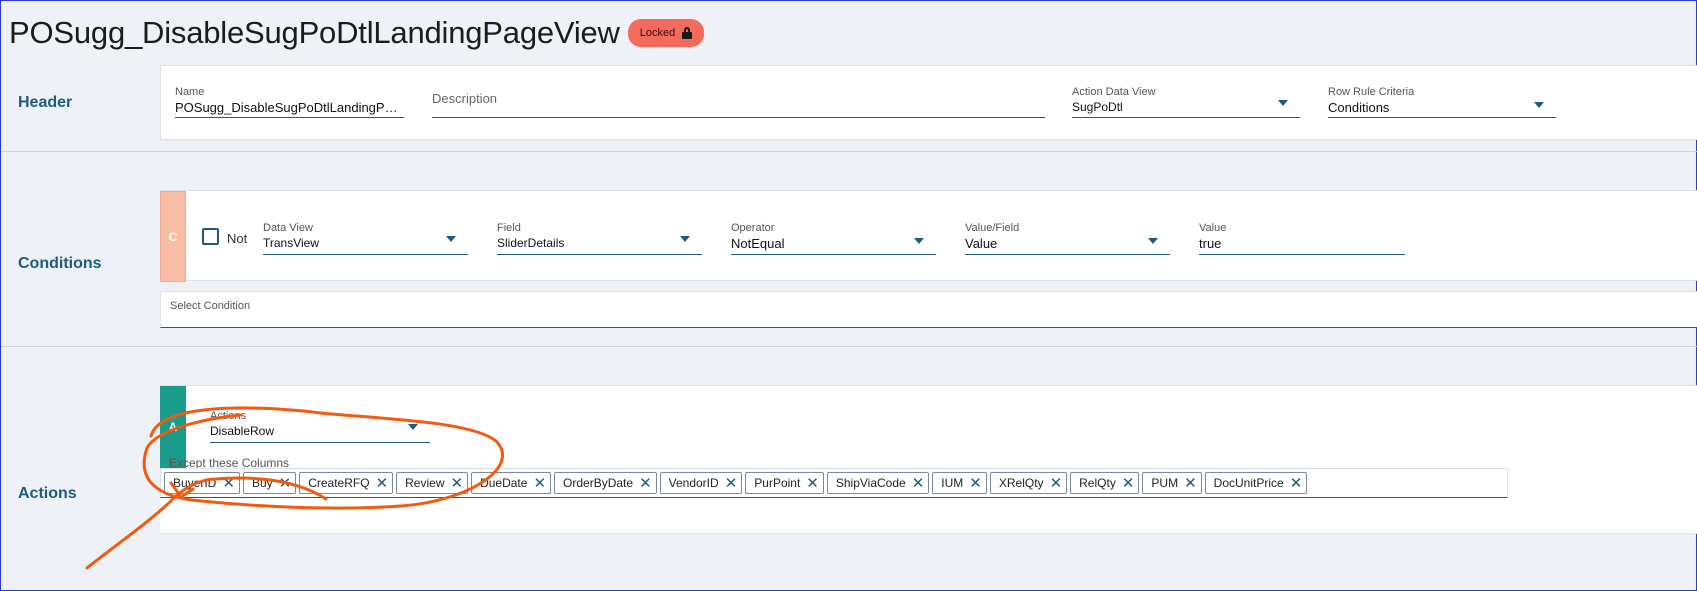 This screenshot has width=1697, height=591. I want to click on field-value: SliderDetails, so click(531, 243).